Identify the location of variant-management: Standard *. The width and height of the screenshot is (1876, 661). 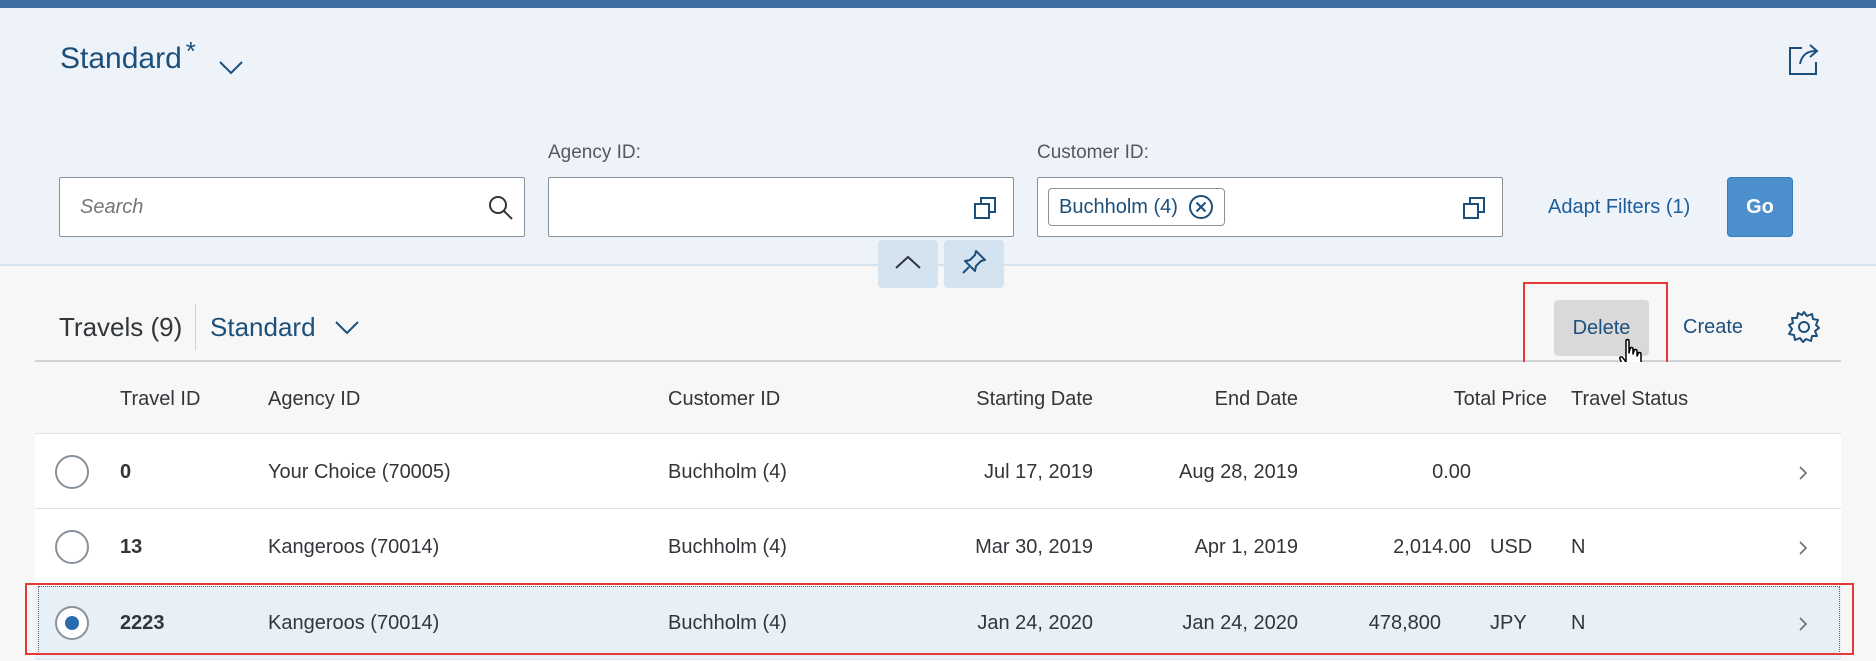
(152, 60).